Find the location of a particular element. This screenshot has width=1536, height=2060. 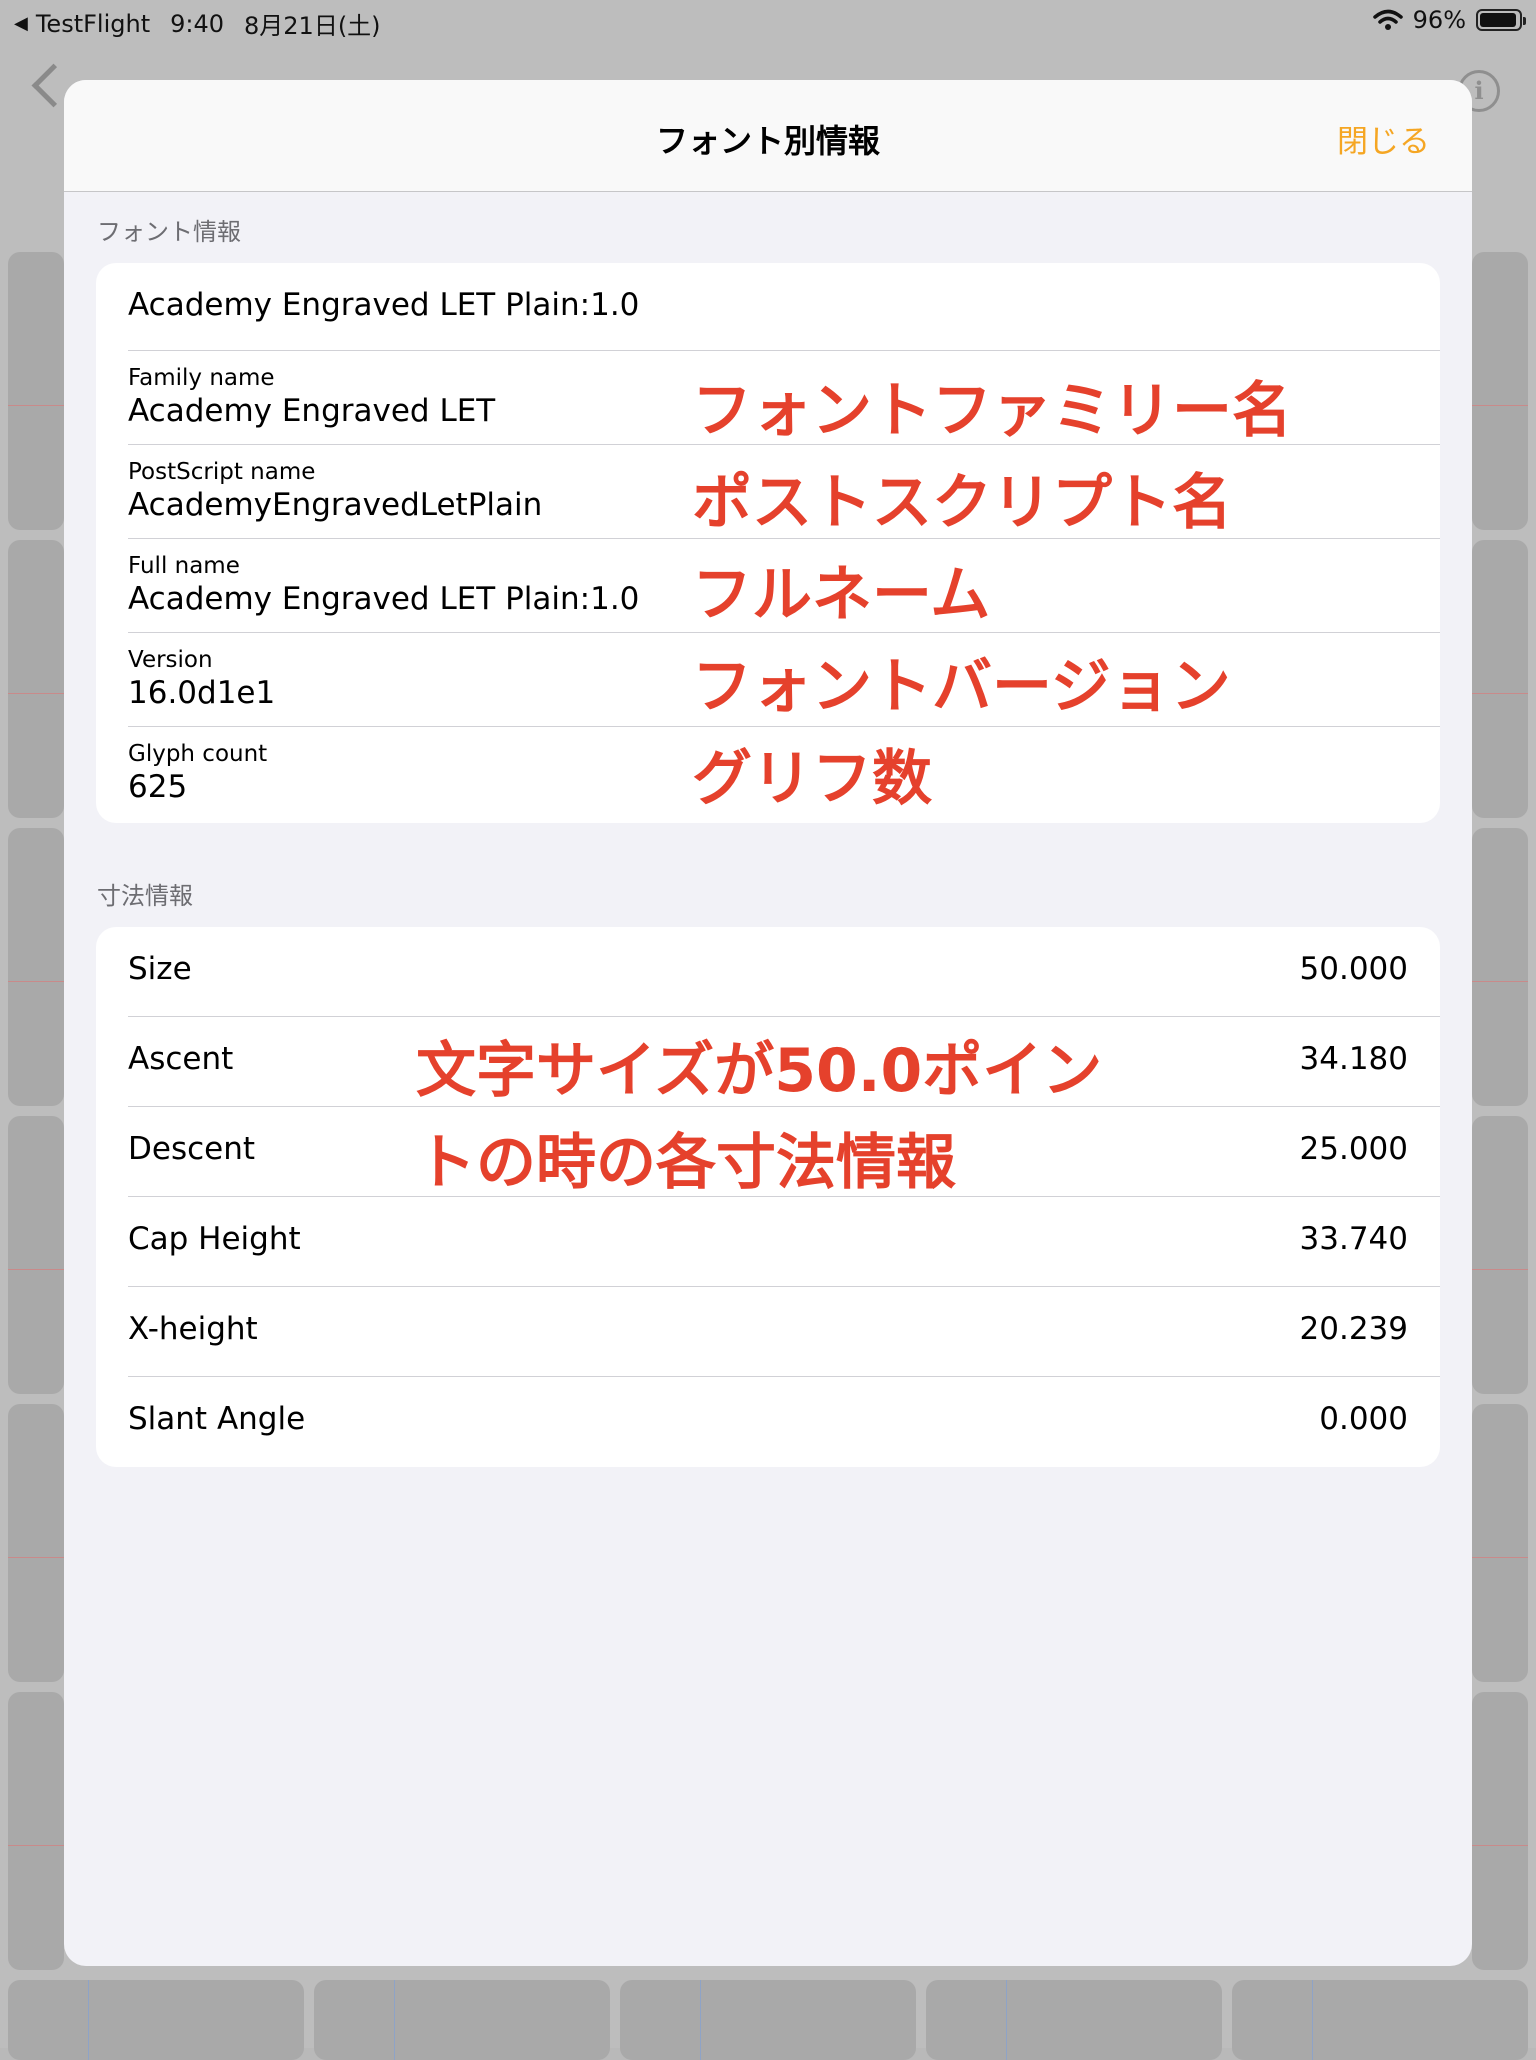

annotation-postscript-name: ポストスクリプト名 is located at coordinates (962, 503).